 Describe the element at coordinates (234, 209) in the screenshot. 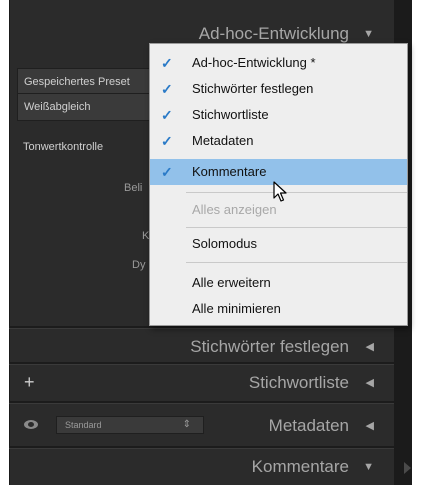

I see `menu-item-label: Alles anzeigen` at that location.